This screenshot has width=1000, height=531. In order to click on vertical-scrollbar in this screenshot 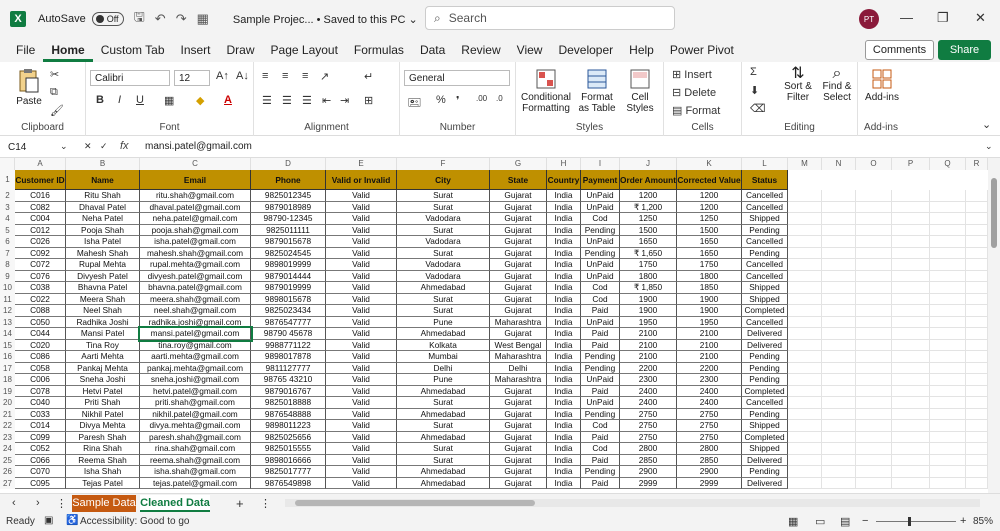, I will do `click(994, 325)`.